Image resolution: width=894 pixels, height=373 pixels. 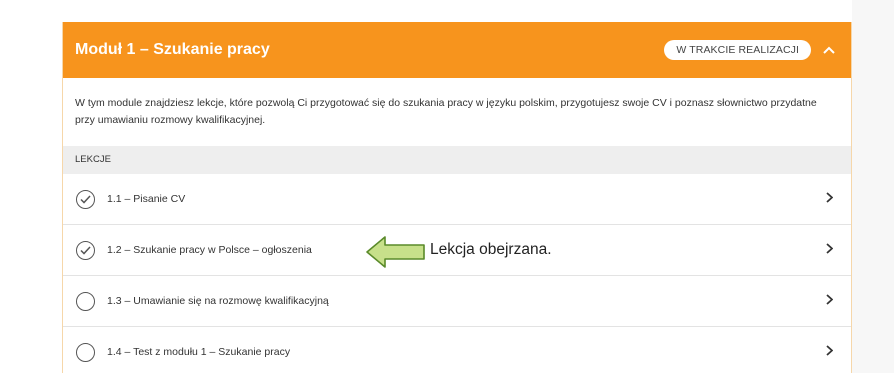 I want to click on lesson-row-1-4: 1.4 – Test z modułu 1 – Szukanie pracy, so click(x=457, y=350).